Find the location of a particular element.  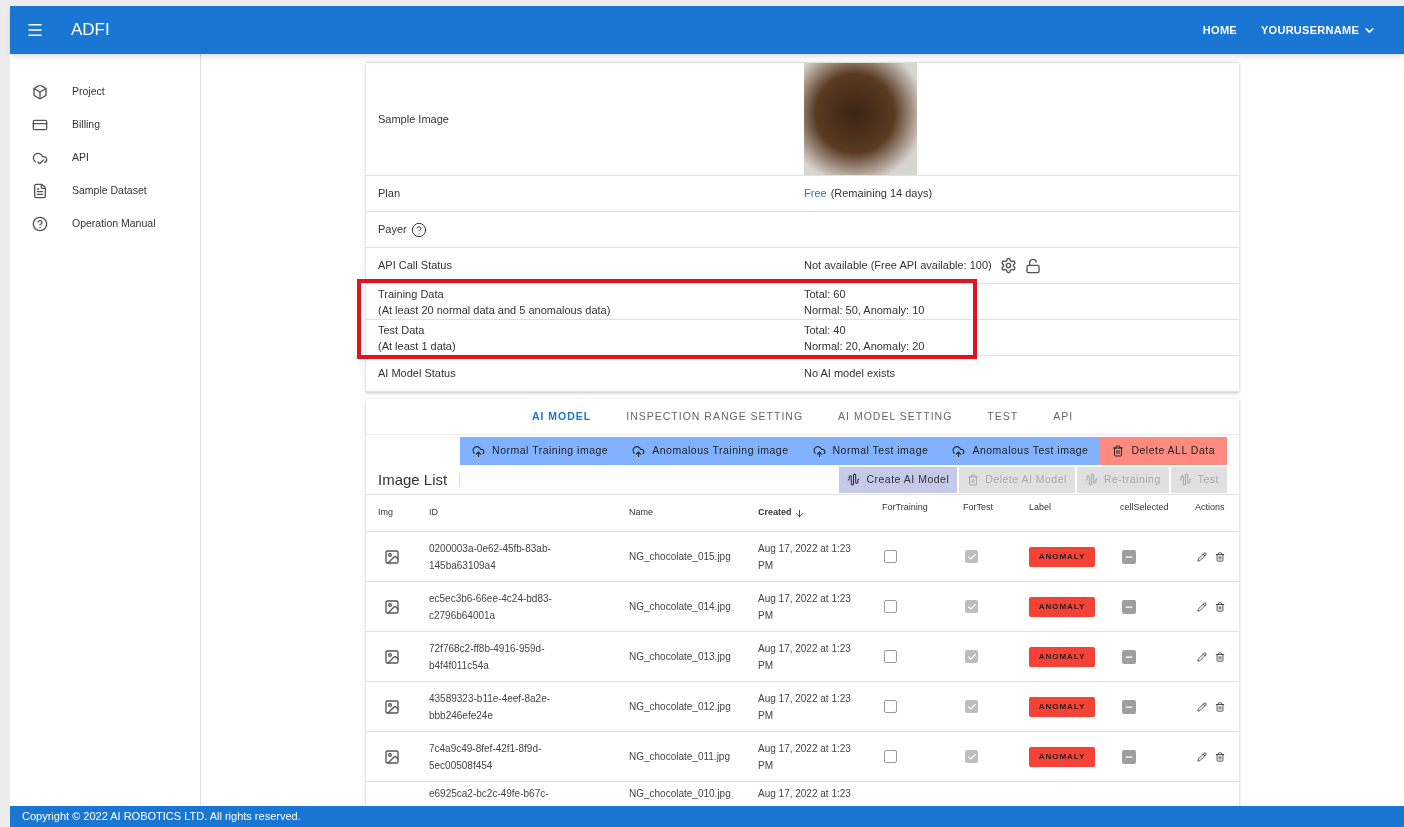

column-header: ID is located at coordinates (529, 513).